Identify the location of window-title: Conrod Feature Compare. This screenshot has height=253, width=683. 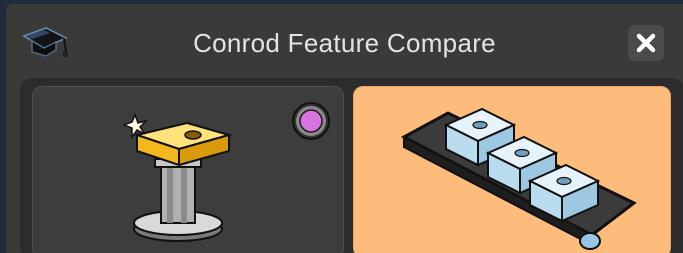
(344, 43).